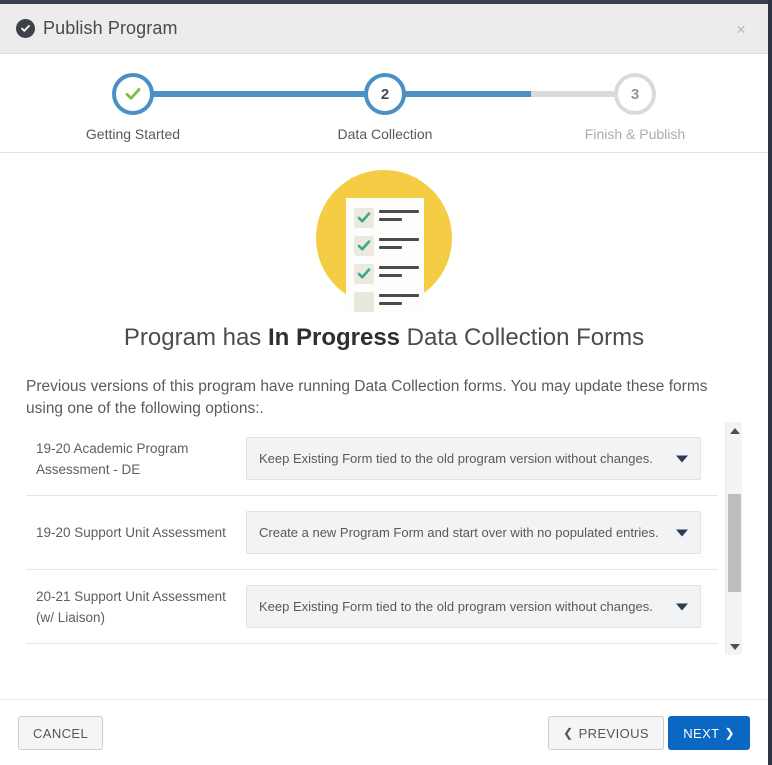 Image resolution: width=772 pixels, height=765 pixels. I want to click on page-title: Publish Program, so click(110, 28).